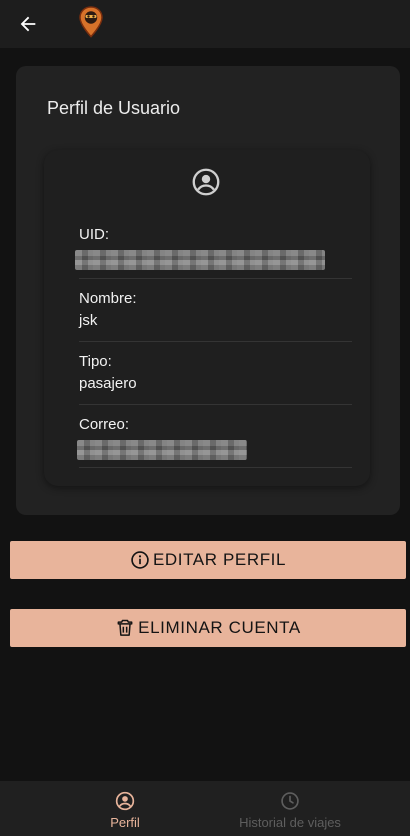 The width and height of the screenshot is (410, 836). I want to click on name-label: Nombre:, so click(108, 298).